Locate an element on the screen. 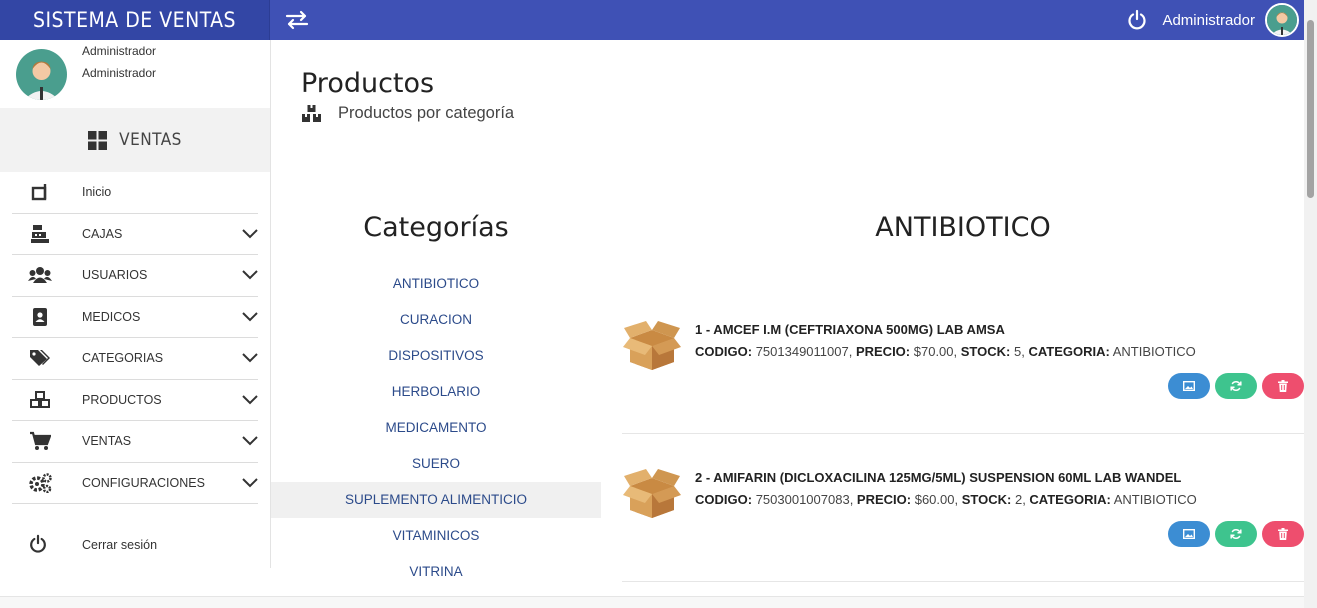 This screenshot has width=1317, height=608. sidebar-item-label: CATEGORIAS is located at coordinates (123, 358).